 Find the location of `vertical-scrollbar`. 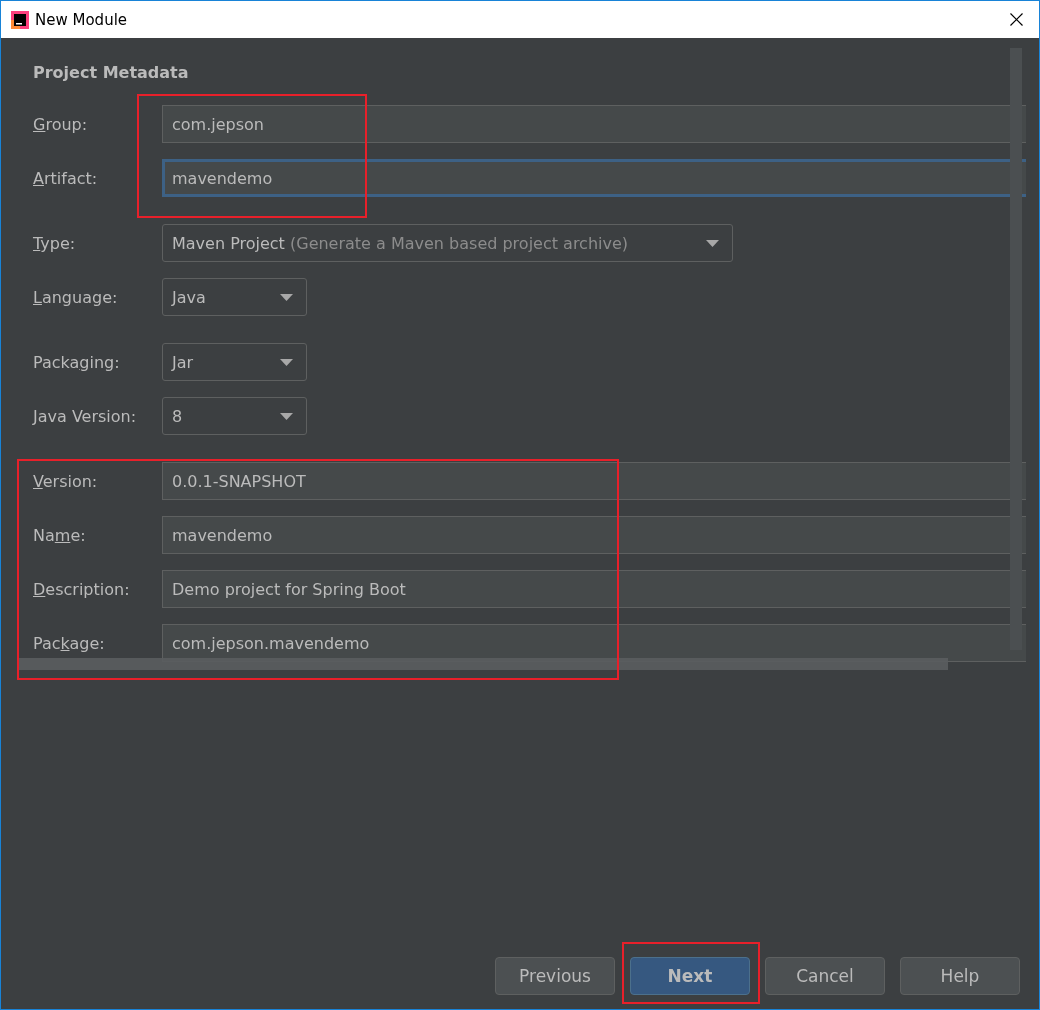

vertical-scrollbar is located at coordinates (1016, 349).